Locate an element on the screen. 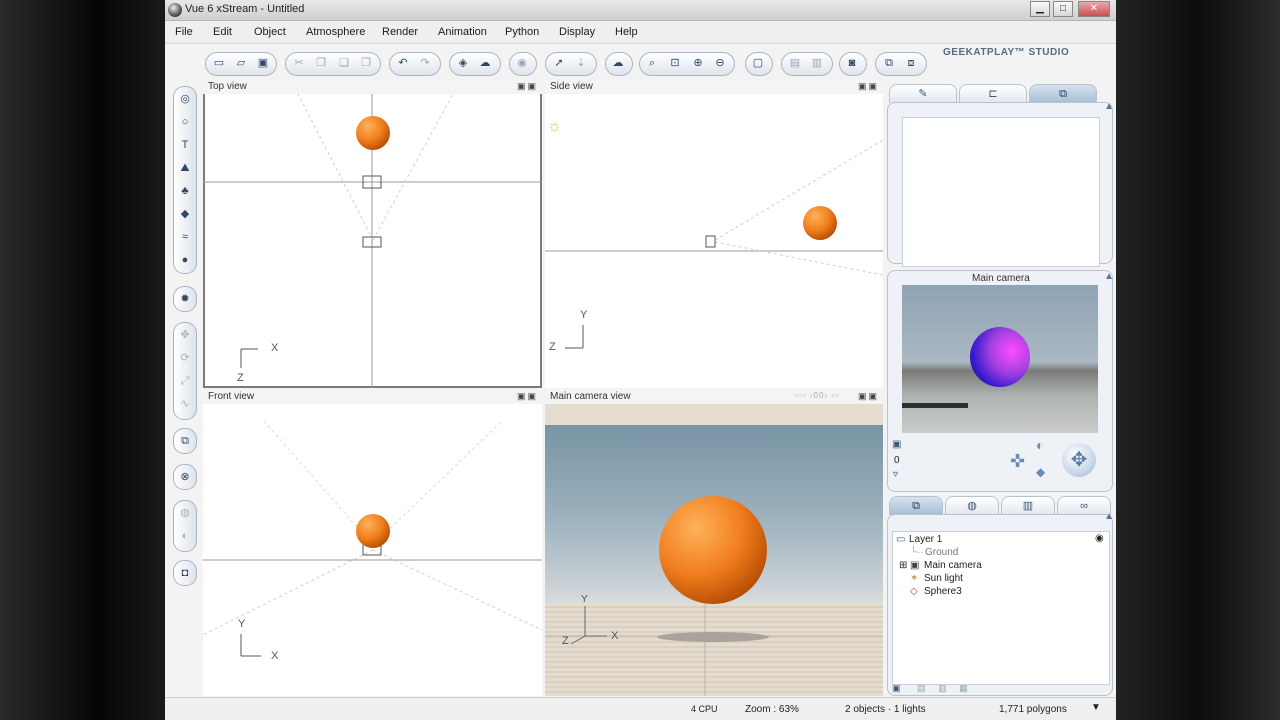 This screenshot has height=720, width=1280. tab-animation: ⧉ is located at coordinates (1063, 93).